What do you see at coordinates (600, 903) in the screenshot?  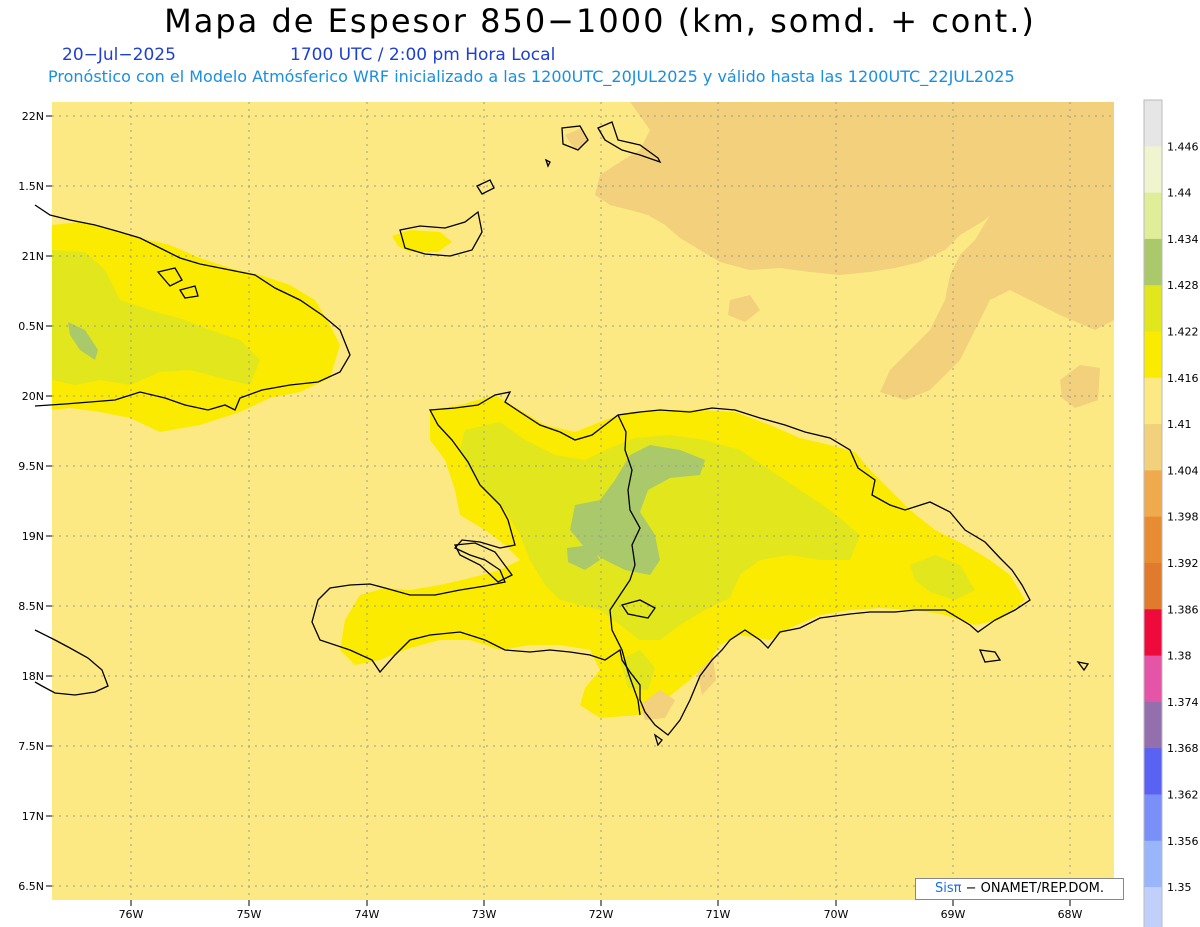 I see `lon-ticks` at bounding box center [600, 903].